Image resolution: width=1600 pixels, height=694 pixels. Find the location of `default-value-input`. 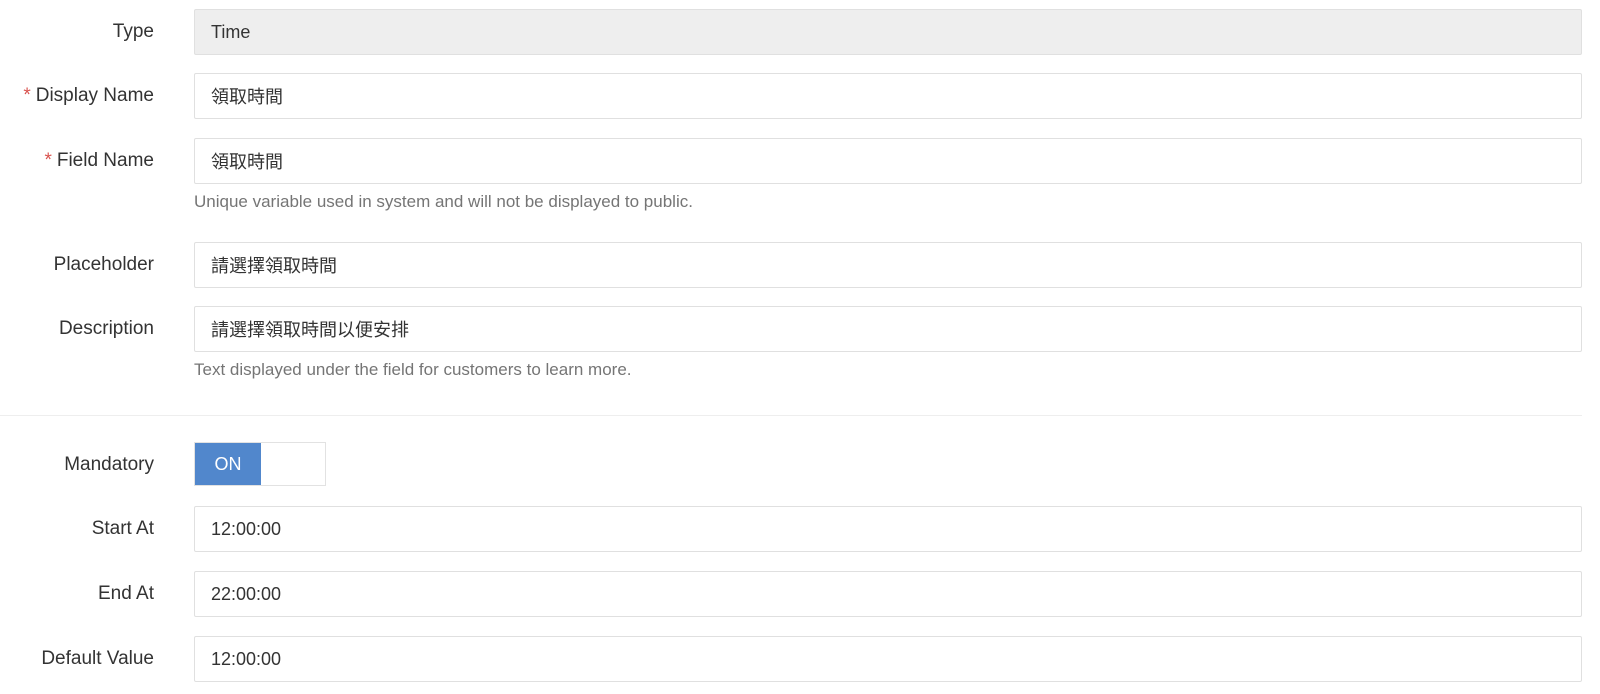

default-value-input is located at coordinates (888, 659).